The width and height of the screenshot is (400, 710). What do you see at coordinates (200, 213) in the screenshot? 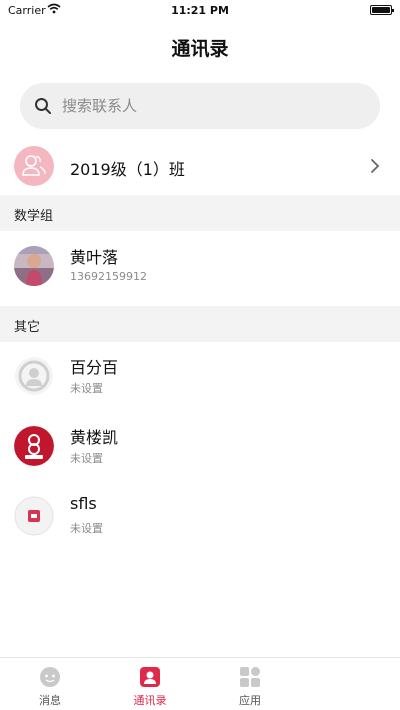
I see `section-header-math: 数学组` at bounding box center [200, 213].